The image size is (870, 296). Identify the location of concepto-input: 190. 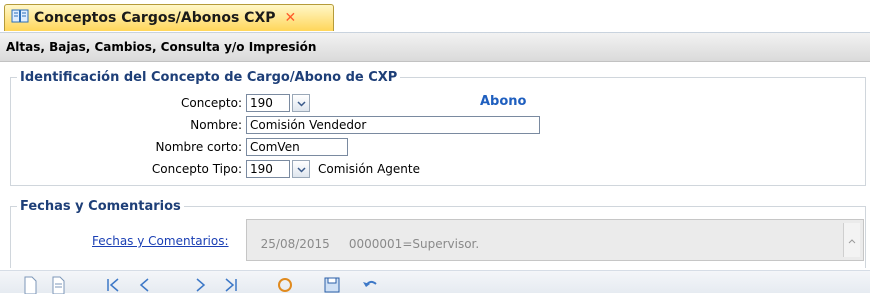
(268, 103).